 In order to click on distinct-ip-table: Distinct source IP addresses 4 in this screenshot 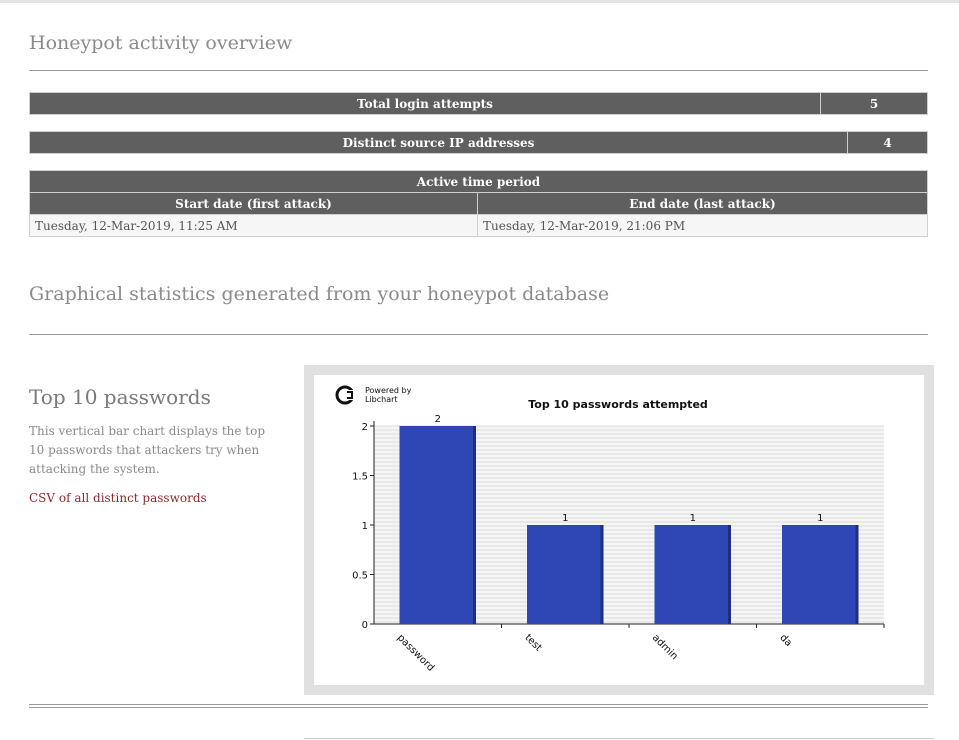, I will do `click(478, 142)`.